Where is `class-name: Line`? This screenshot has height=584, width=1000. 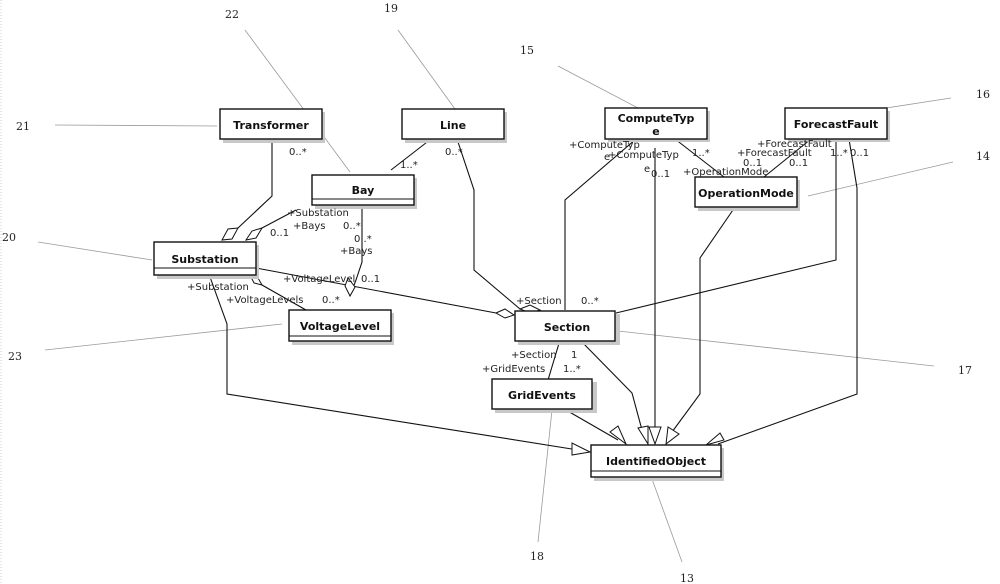 class-name: Line is located at coordinates (453, 125).